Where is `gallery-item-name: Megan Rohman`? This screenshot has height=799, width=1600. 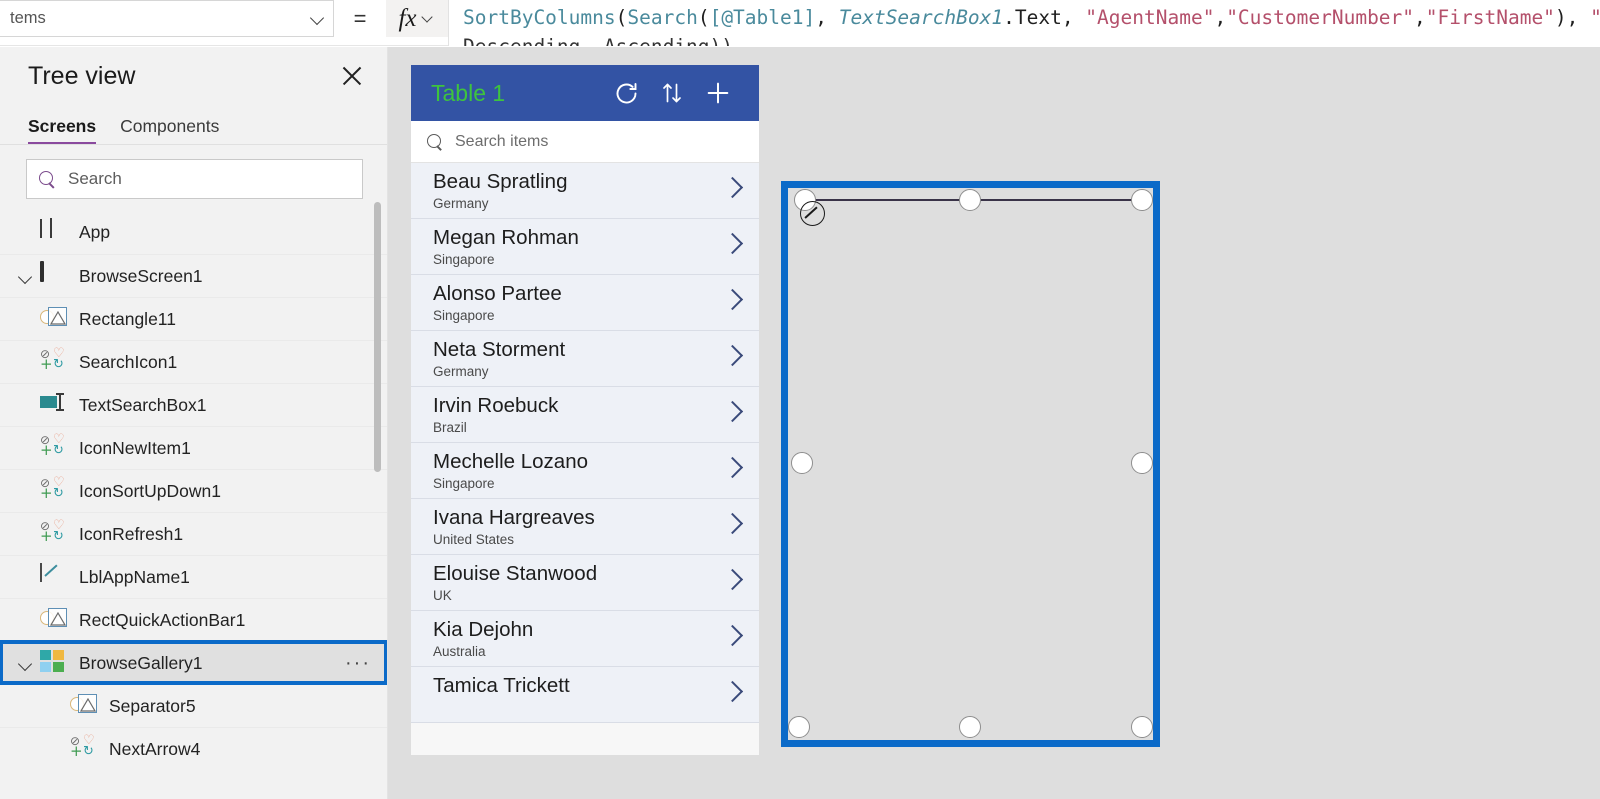 gallery-item-name: Megan Rohman is located at coordinates (506, 237).